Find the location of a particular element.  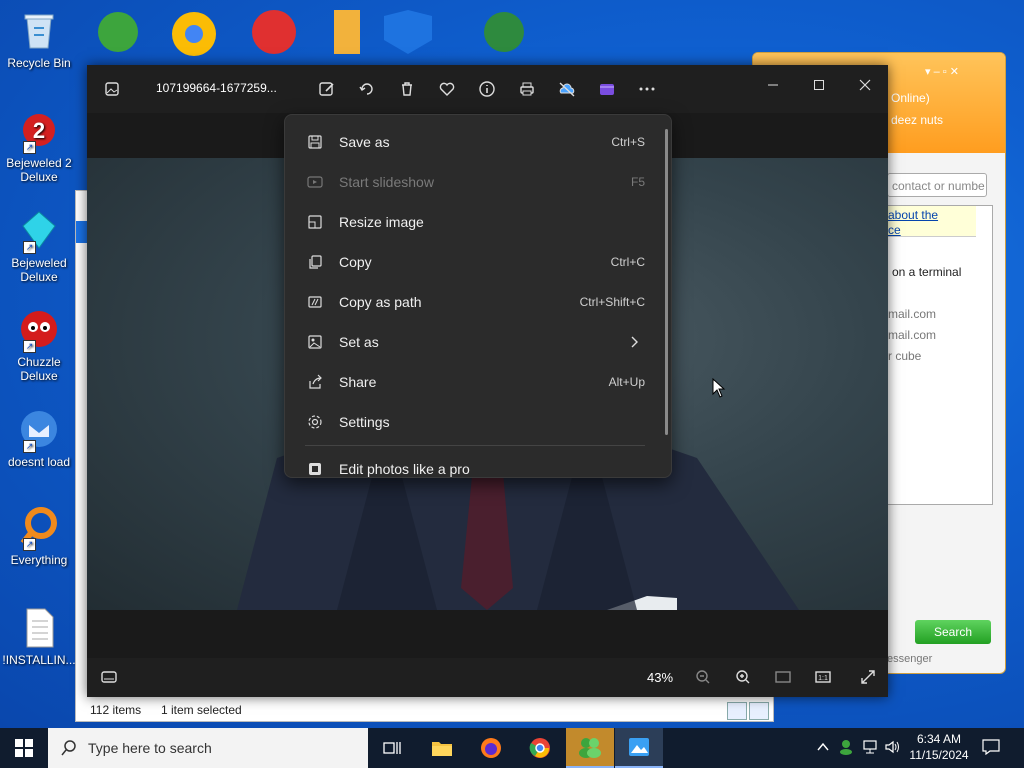

gallery-button is located at coordinates (112, 89).